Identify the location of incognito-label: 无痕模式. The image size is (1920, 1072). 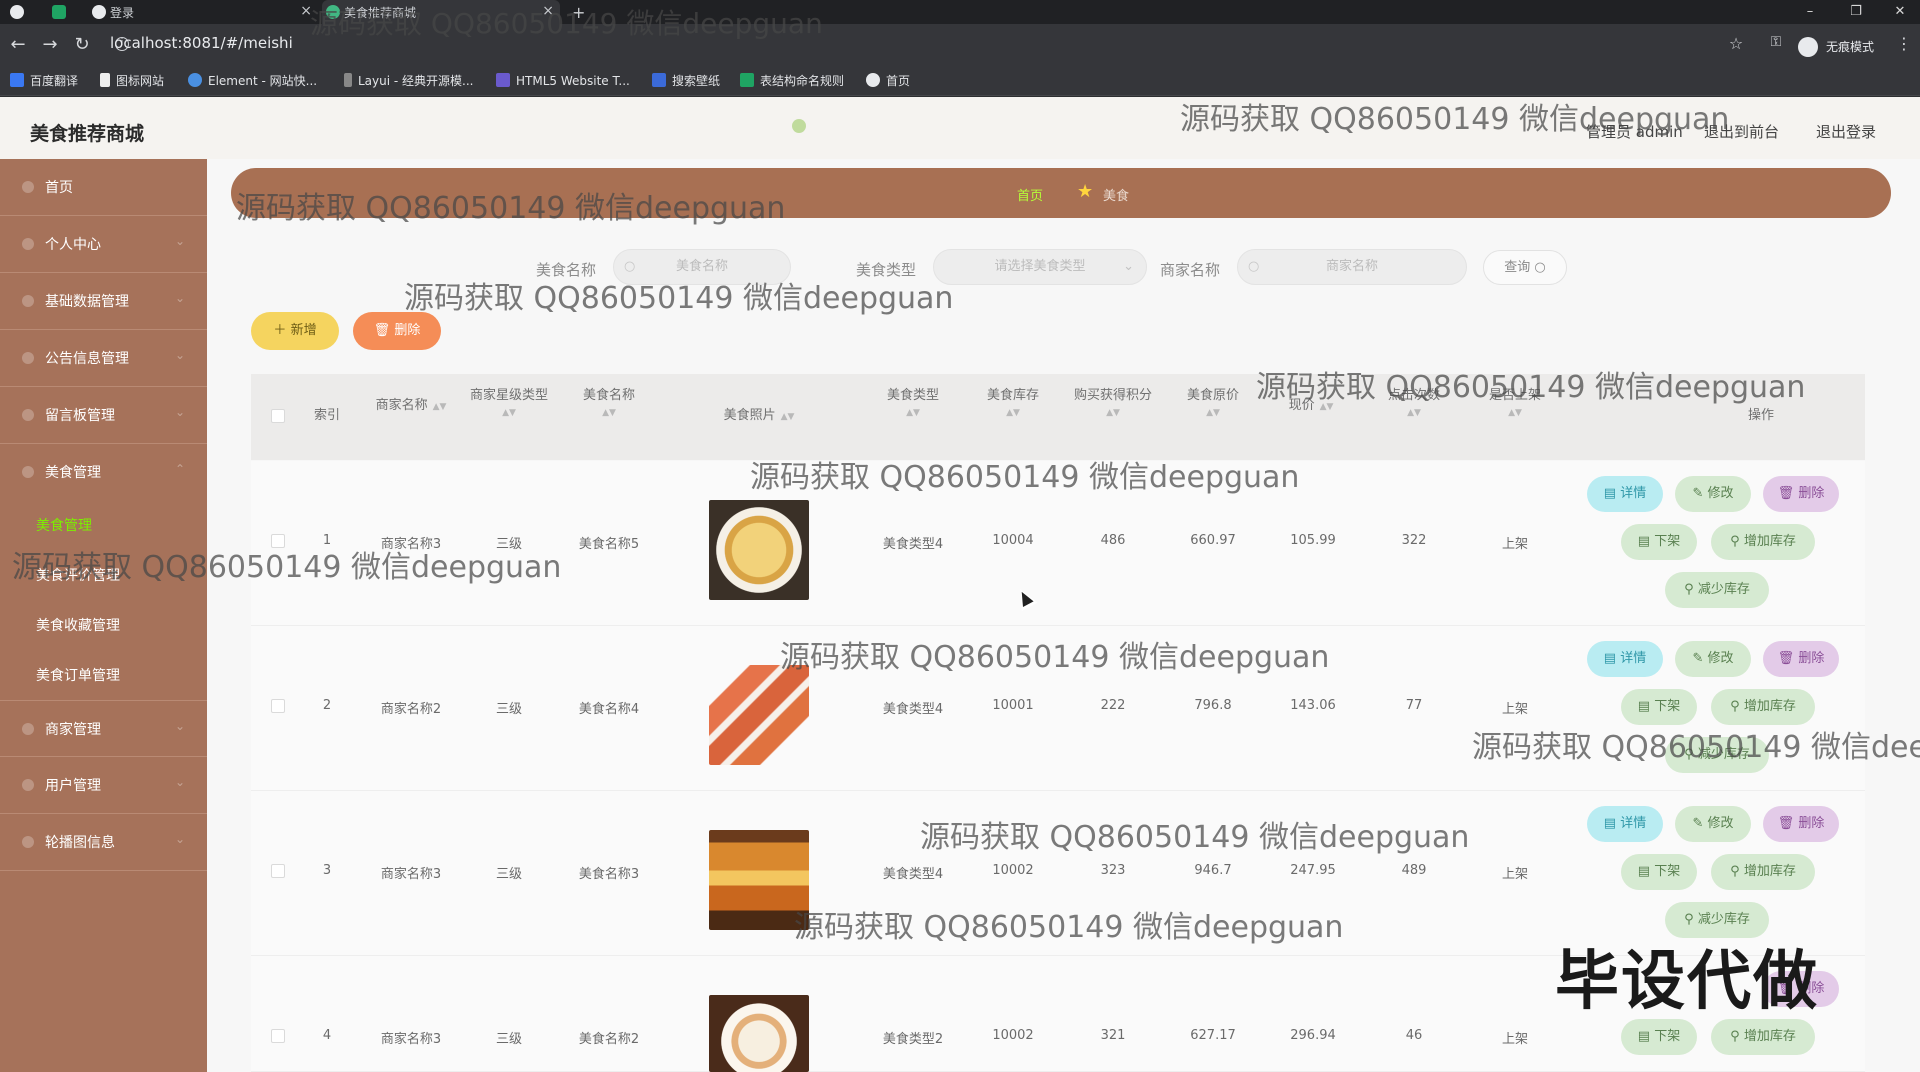
(1850, 47).